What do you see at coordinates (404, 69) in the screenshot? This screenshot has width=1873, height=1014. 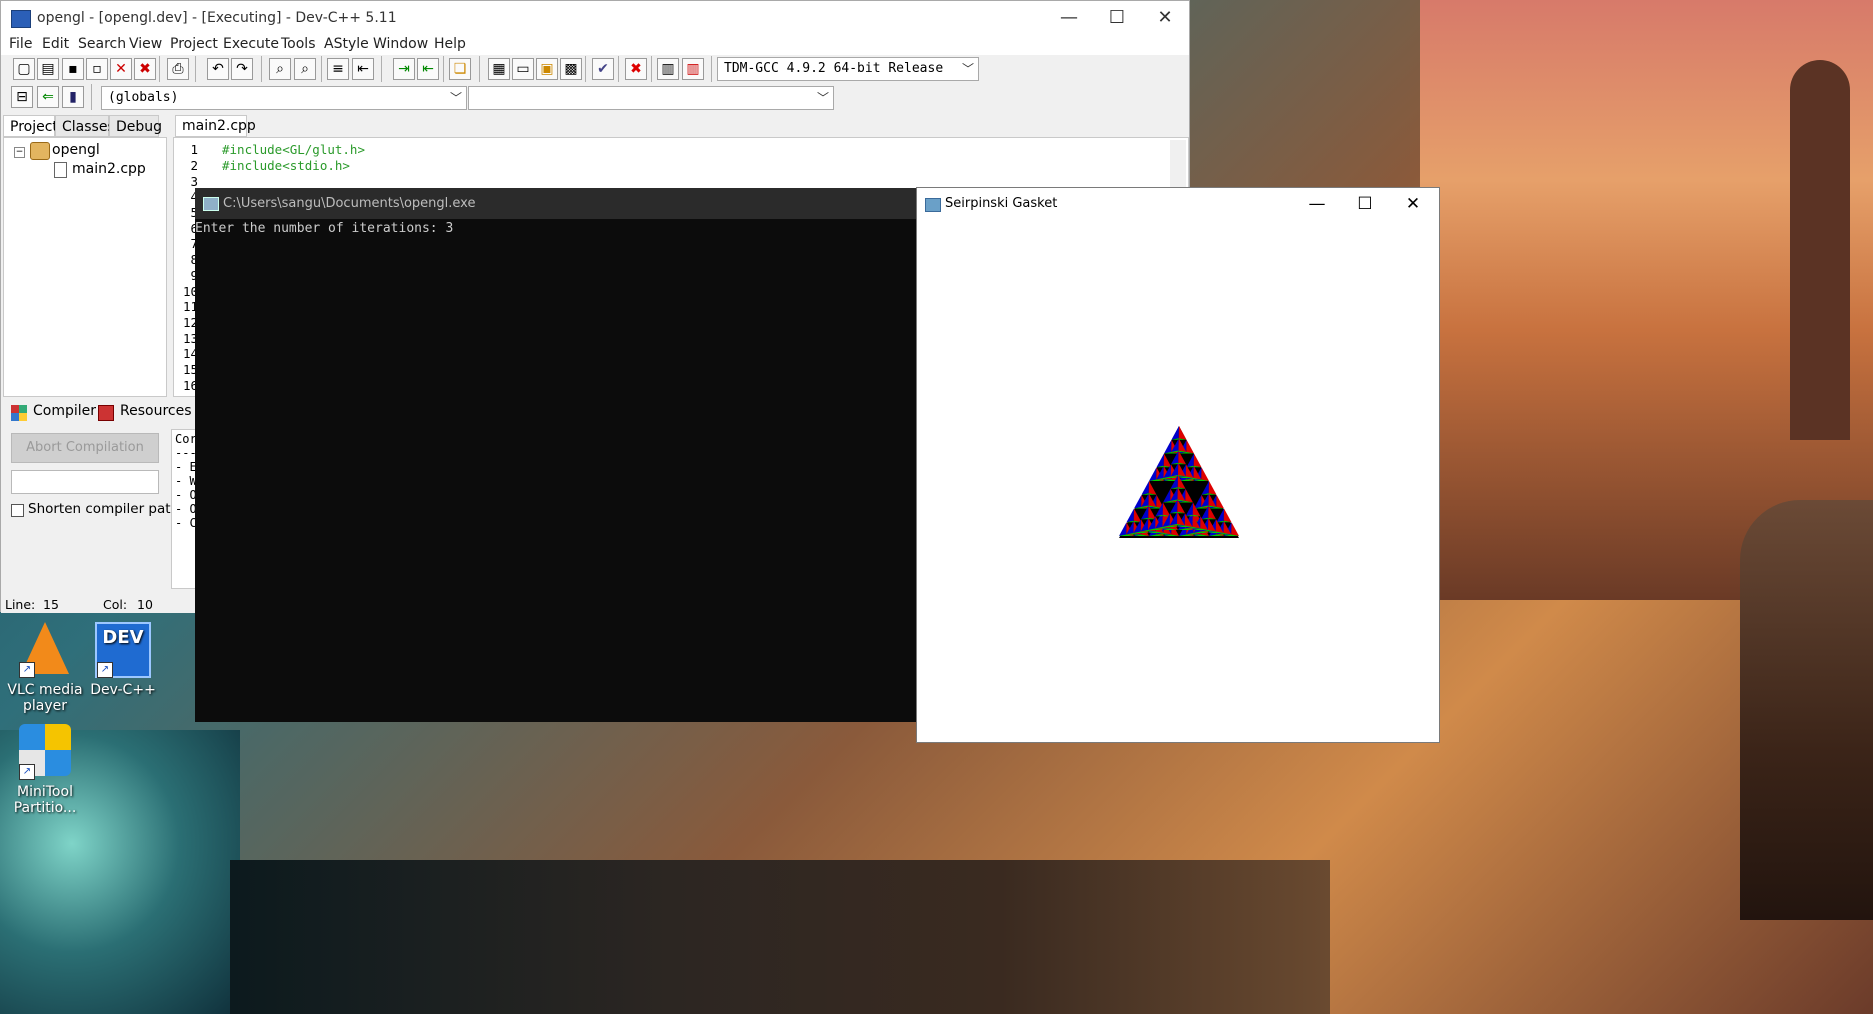 I see `goto-icon: ⇥` at bounding box center [404, 69].